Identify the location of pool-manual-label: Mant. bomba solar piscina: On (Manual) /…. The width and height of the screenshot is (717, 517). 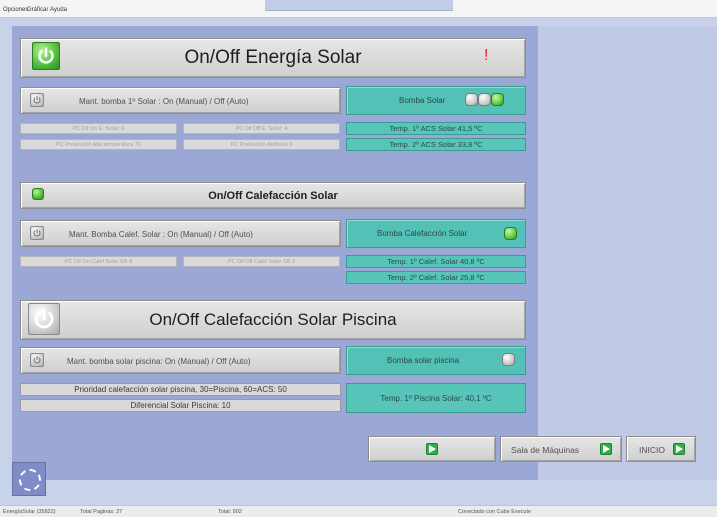
(159, 361).